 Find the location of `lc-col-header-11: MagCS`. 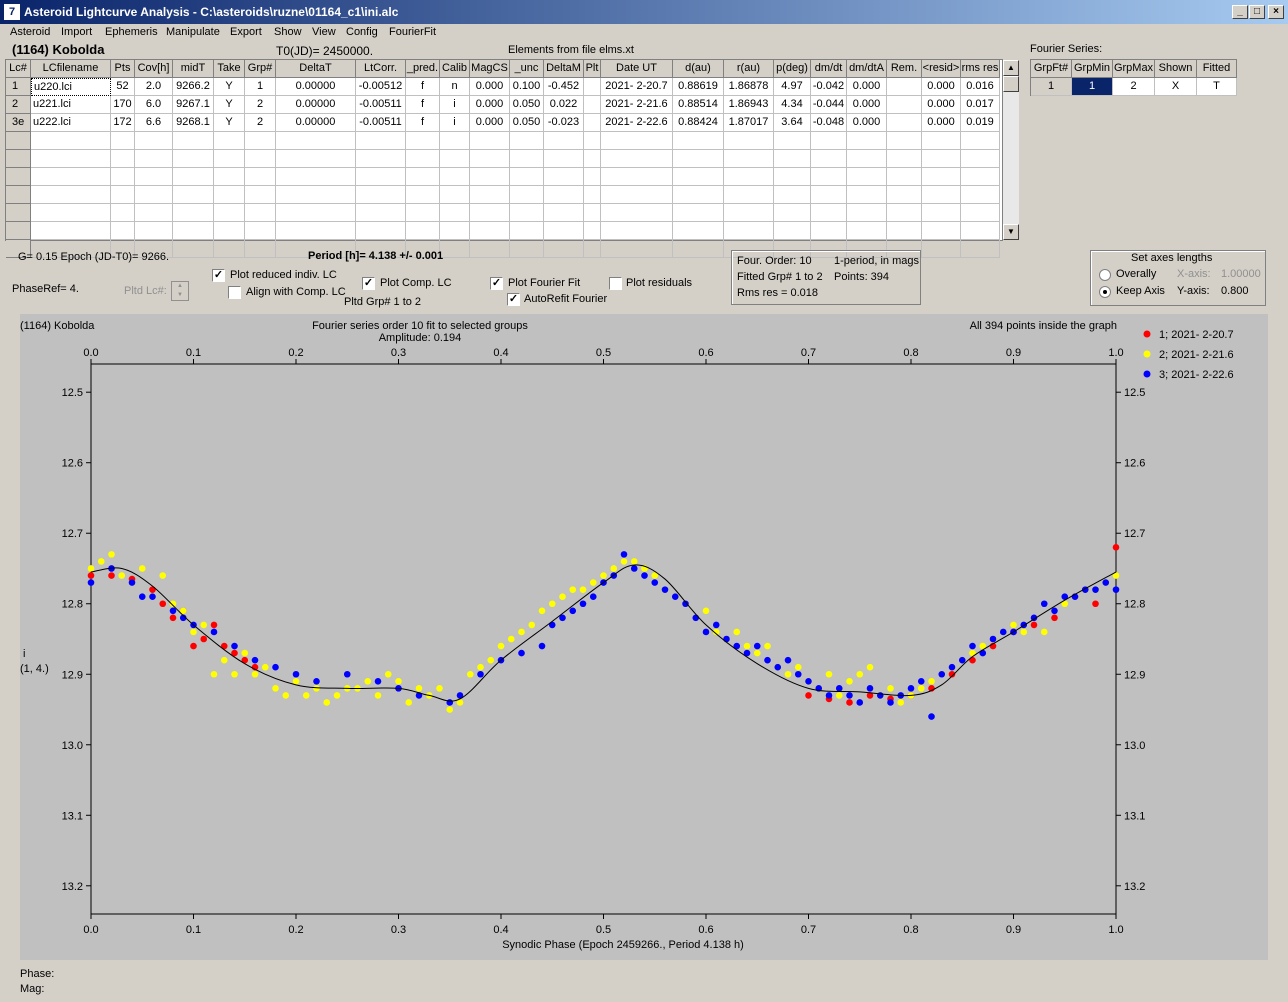

lc-col-header-11: MagCS is located at coordinates (490, 69).